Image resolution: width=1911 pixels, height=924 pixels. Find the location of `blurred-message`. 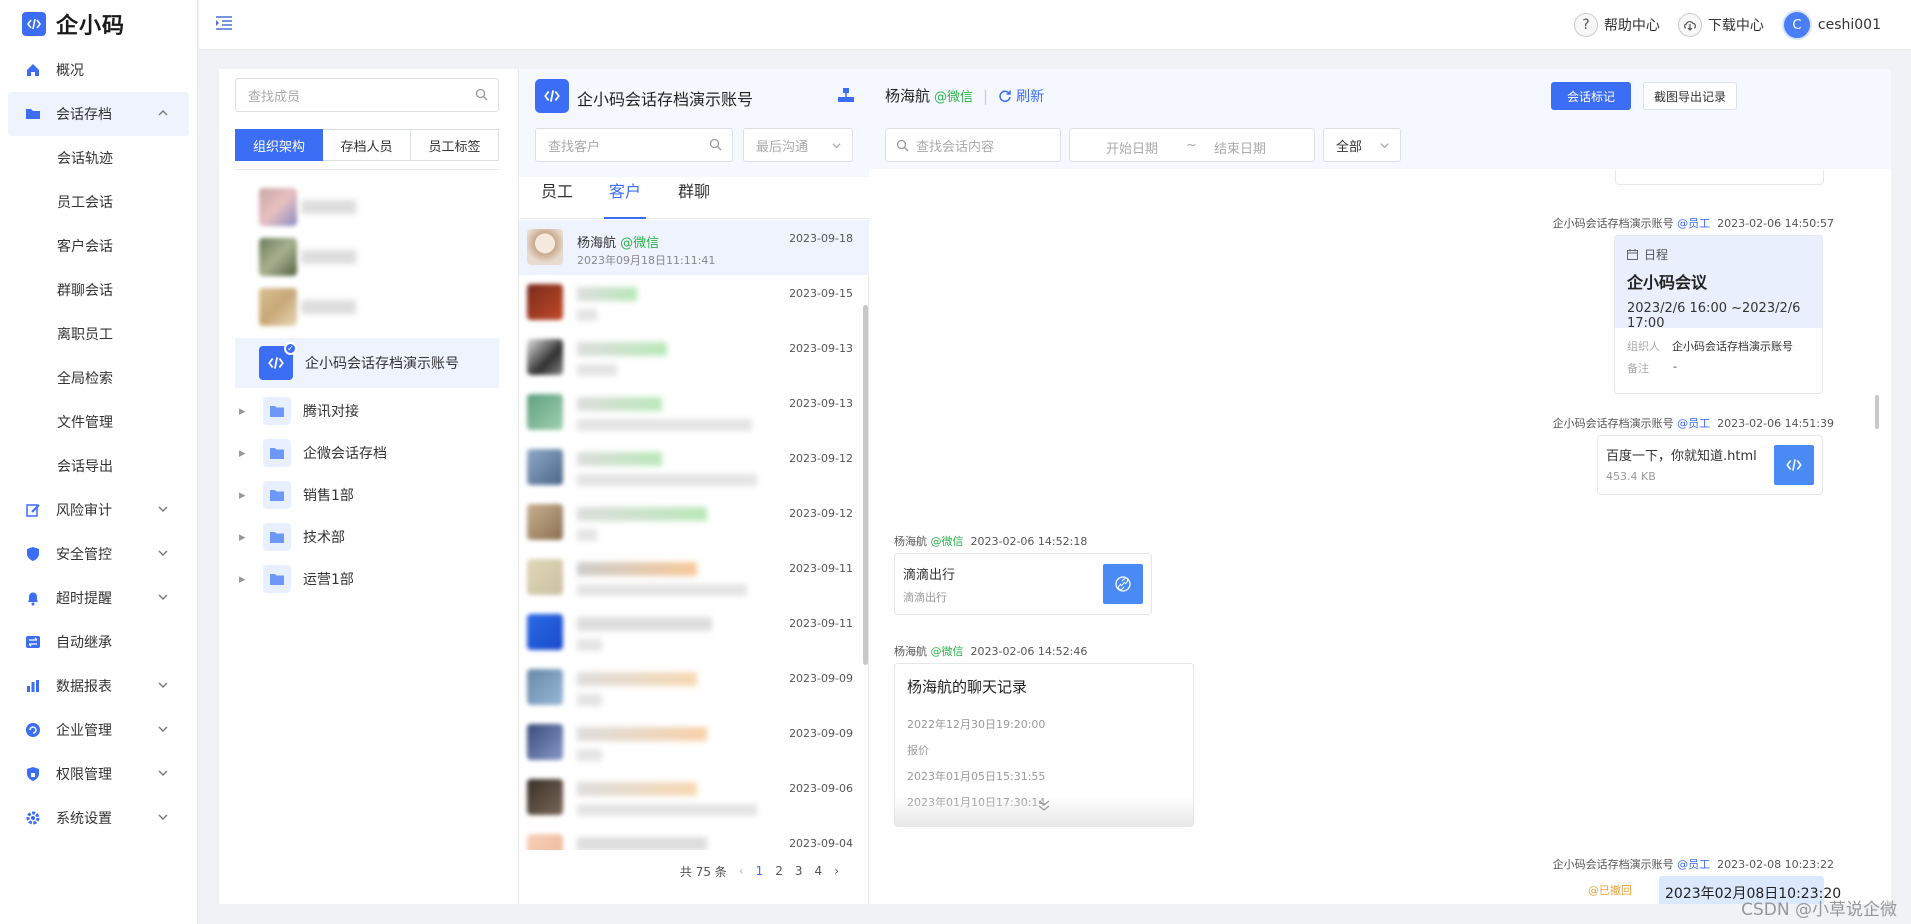

blurred-message is located at coordinates (587, 315).